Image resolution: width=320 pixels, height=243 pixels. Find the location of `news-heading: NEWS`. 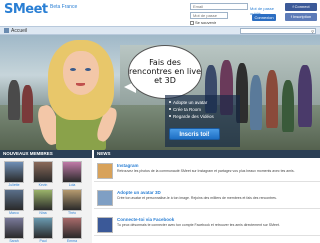

news-heading: NEWS is located at coordinates (207, 154).